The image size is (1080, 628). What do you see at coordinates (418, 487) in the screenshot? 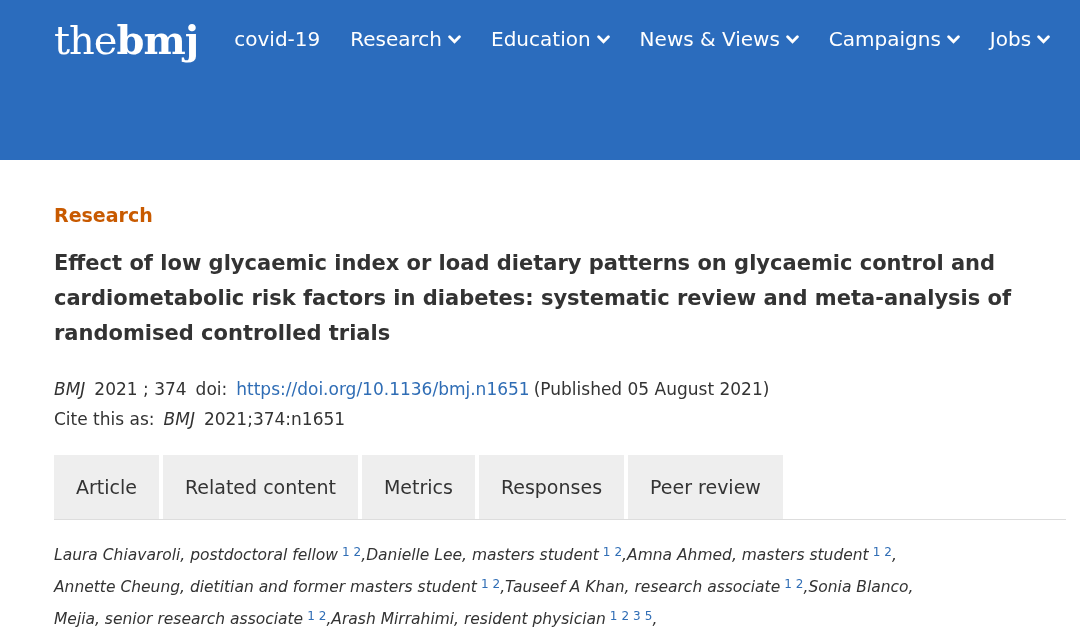
I see `tab: Metrics` at bounding box center [418, 487].